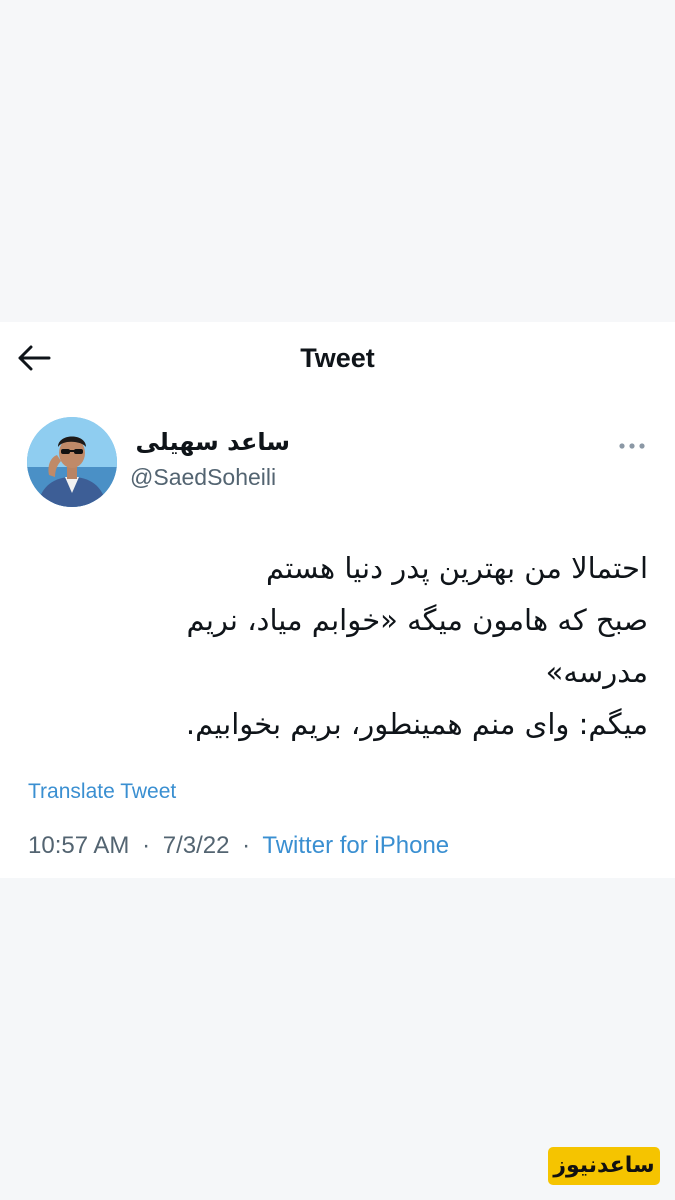  What do you see at coordinates (238, 846) in the screenshot?
I see `tweet-meta: 10:57 AM · 7/3/22 · Twitter for iPhone` at bounding box center [238, 846].